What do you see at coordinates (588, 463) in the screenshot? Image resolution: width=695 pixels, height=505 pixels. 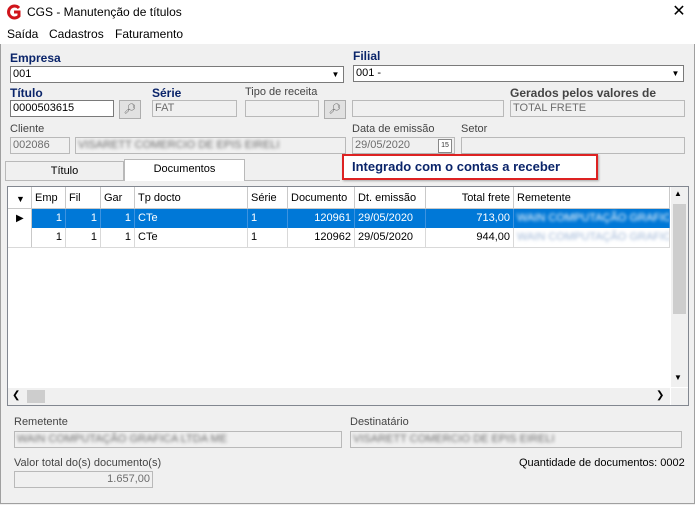 I see `qtd-label-text: Quantidade de documentos:` at bounding box center [588, 463].